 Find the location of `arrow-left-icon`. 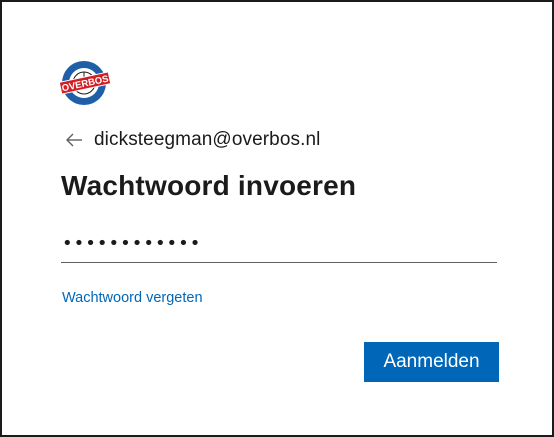

arrow-left-icon is located at coordinates (74, 140).